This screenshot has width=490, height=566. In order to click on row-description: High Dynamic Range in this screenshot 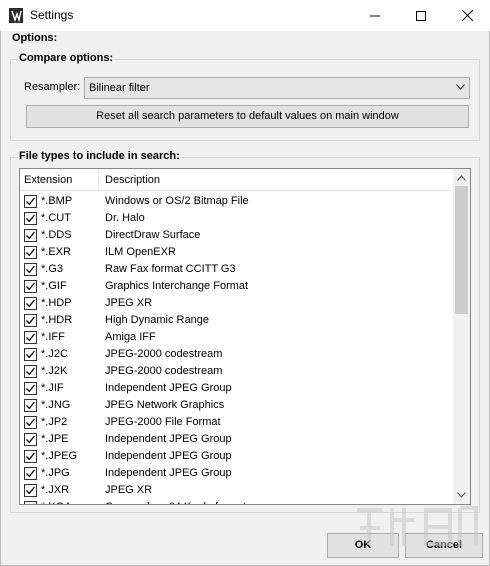, I will do `click(157, 320)`.